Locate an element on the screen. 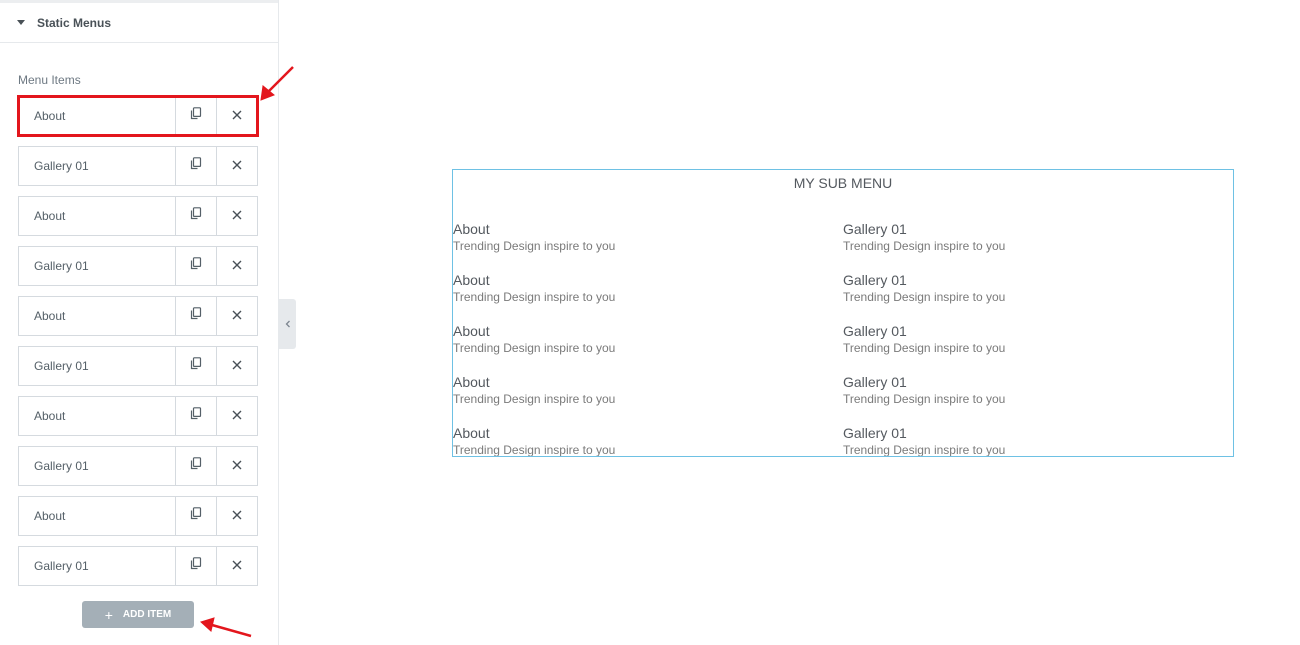 The height and width of the screenshot is (645, 1300). add-item-button: + ADD ITEM is located at coordinates (138, 614).